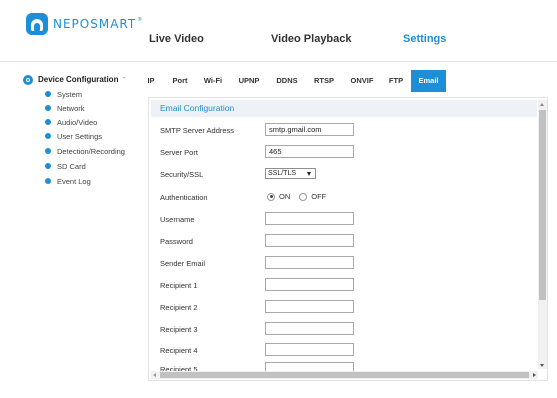 This screenshot has width=557, height=398. Describe the element at coordinates (282, 173) in the screenshot. I see `security-ssl-value: SSL/TLS` at that location.